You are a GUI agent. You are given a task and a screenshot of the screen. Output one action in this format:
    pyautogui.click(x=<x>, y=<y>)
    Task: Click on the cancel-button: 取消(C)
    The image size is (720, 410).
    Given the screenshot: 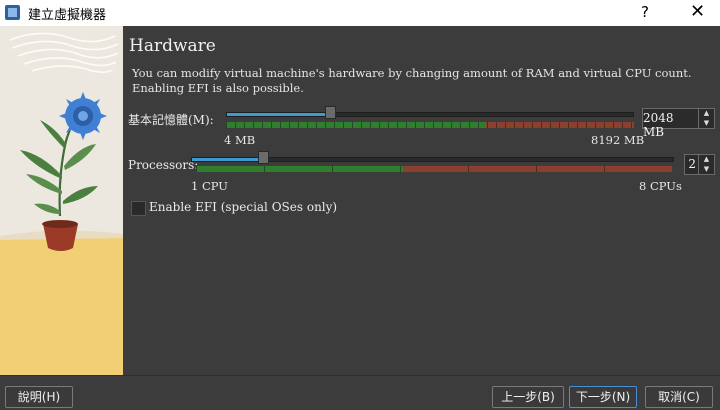 What is the action you would take?
    pyautogui.click(x=679, y=397)
    